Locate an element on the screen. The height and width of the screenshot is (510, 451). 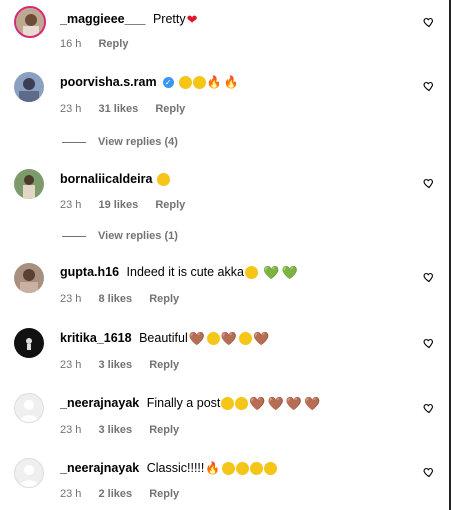
comment-emojis: 🤎 🤎 🤎 is located at coordinates (229, 339).